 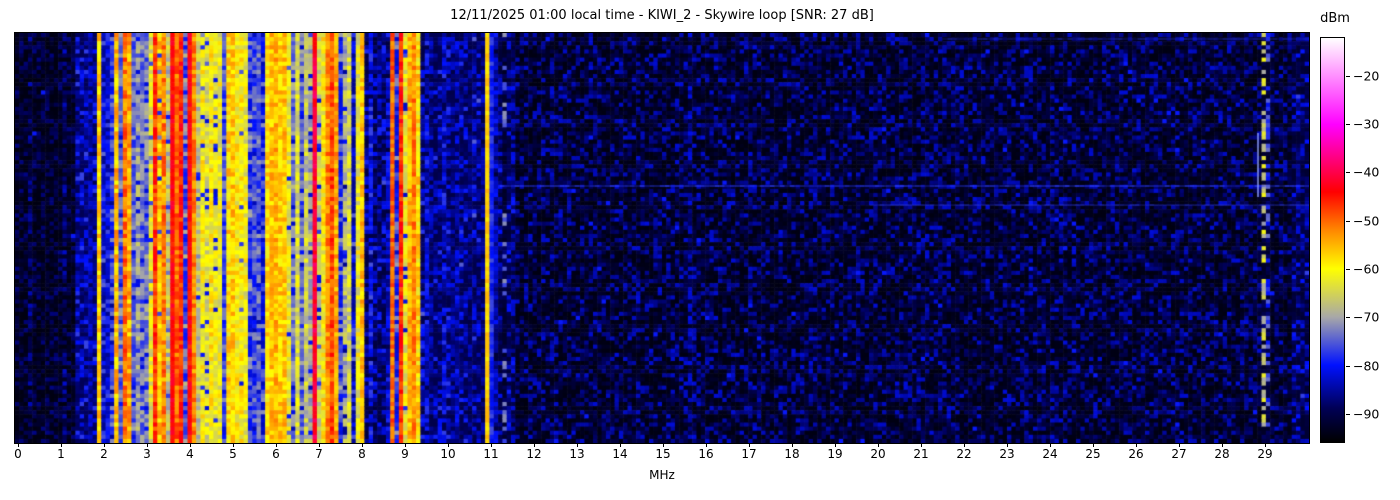 What do you see at coordinates (1050, 454) in the screenshot?
I see `x-tick-label: 24` at bounding box center [1050, 454].